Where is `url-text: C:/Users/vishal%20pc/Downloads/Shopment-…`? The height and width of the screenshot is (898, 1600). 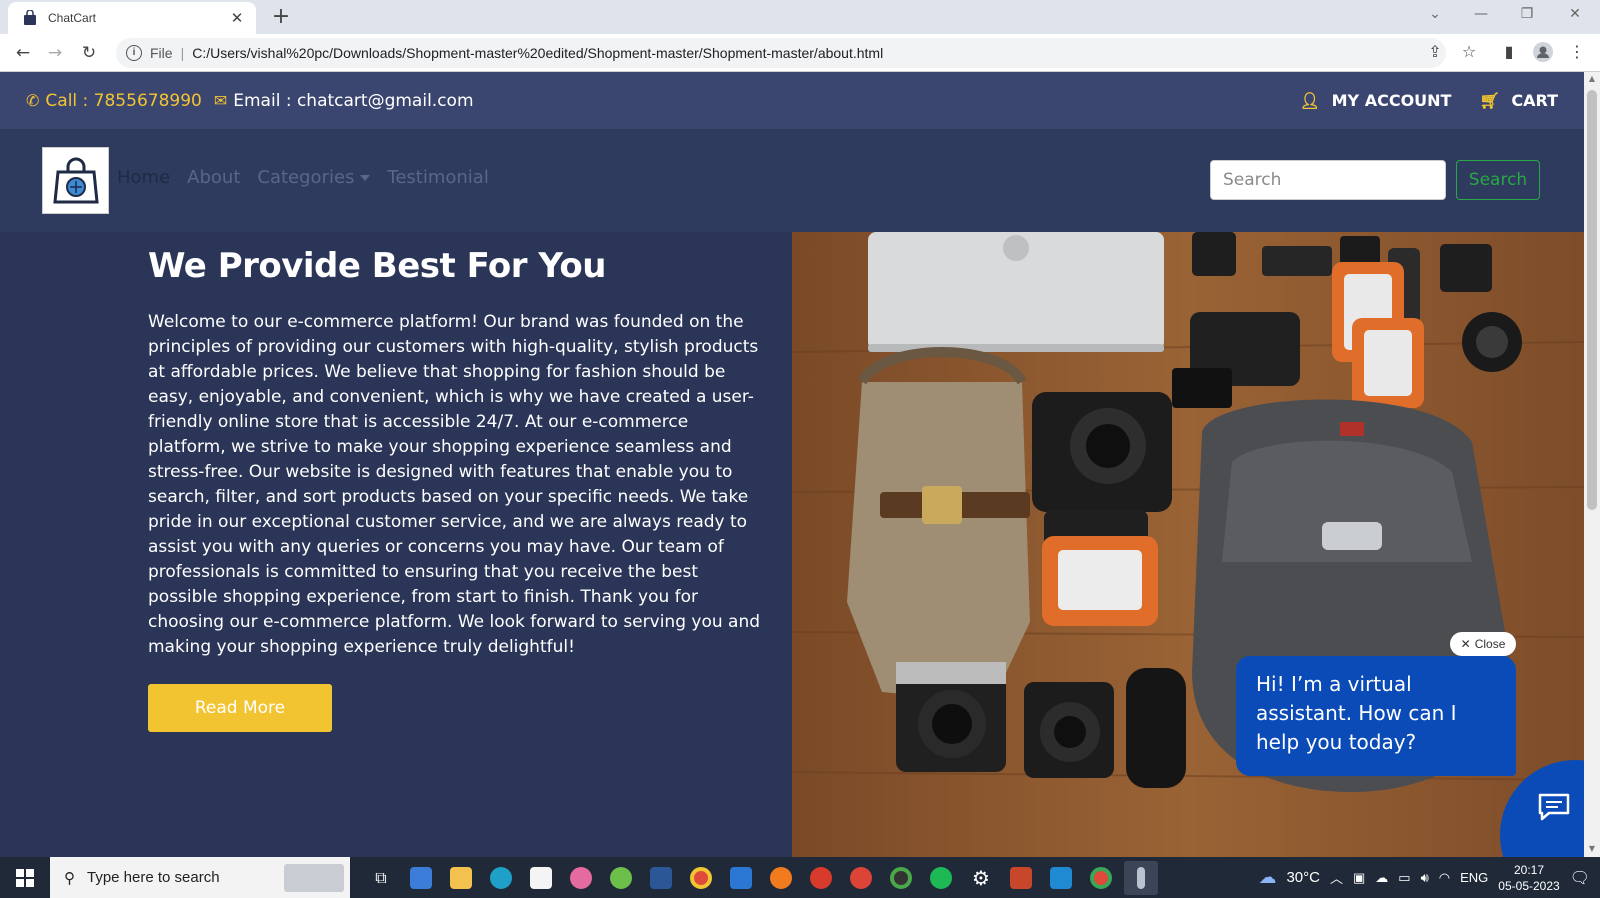
url-text: C:/Users/vishal%20pc/Downloads/Shopment-… is located at coordinates (537, 53).